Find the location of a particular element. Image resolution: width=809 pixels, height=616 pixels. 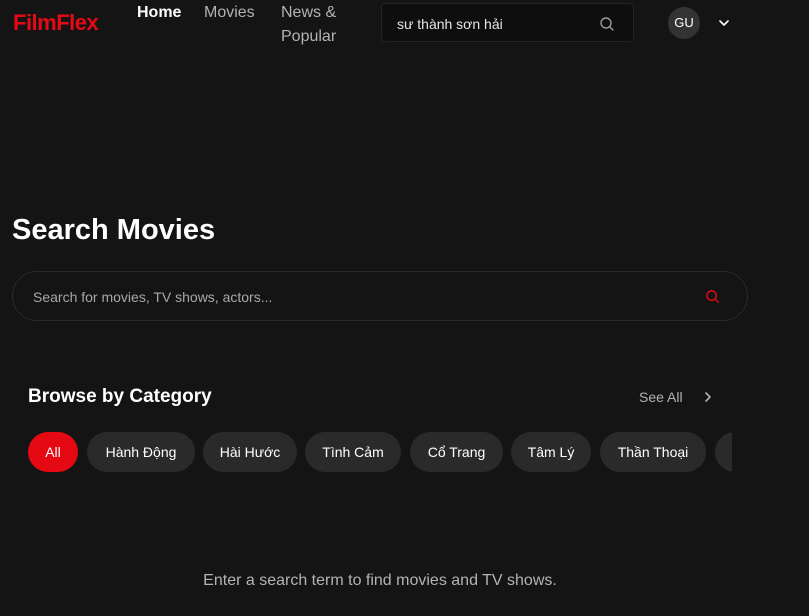

category-chip-hai-huoc: Hài Hước is located at coordinates (250, 452).